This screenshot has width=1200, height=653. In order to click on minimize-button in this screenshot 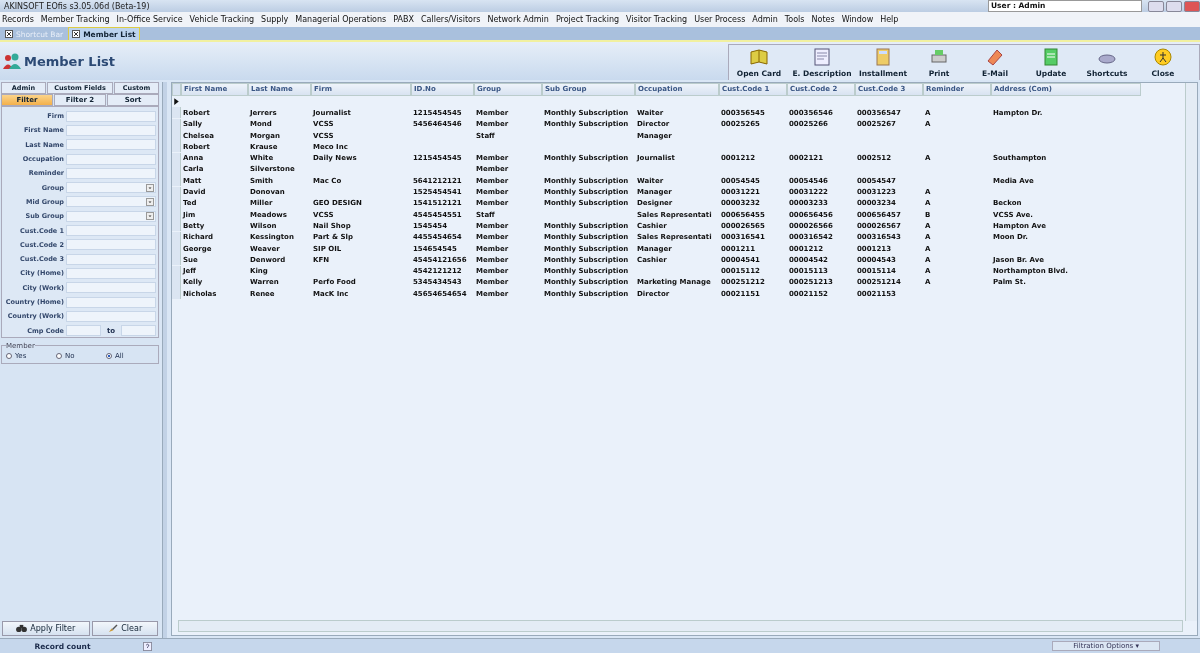, I will do `click(1156, 6)`.